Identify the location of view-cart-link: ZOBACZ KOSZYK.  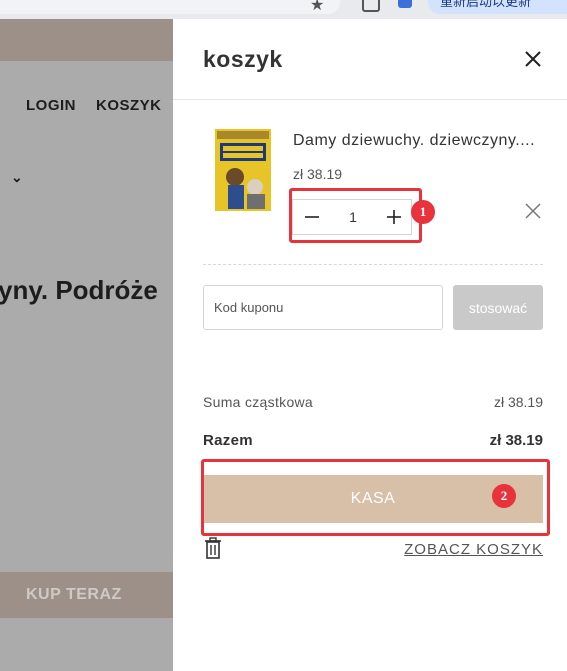
(473, 549).